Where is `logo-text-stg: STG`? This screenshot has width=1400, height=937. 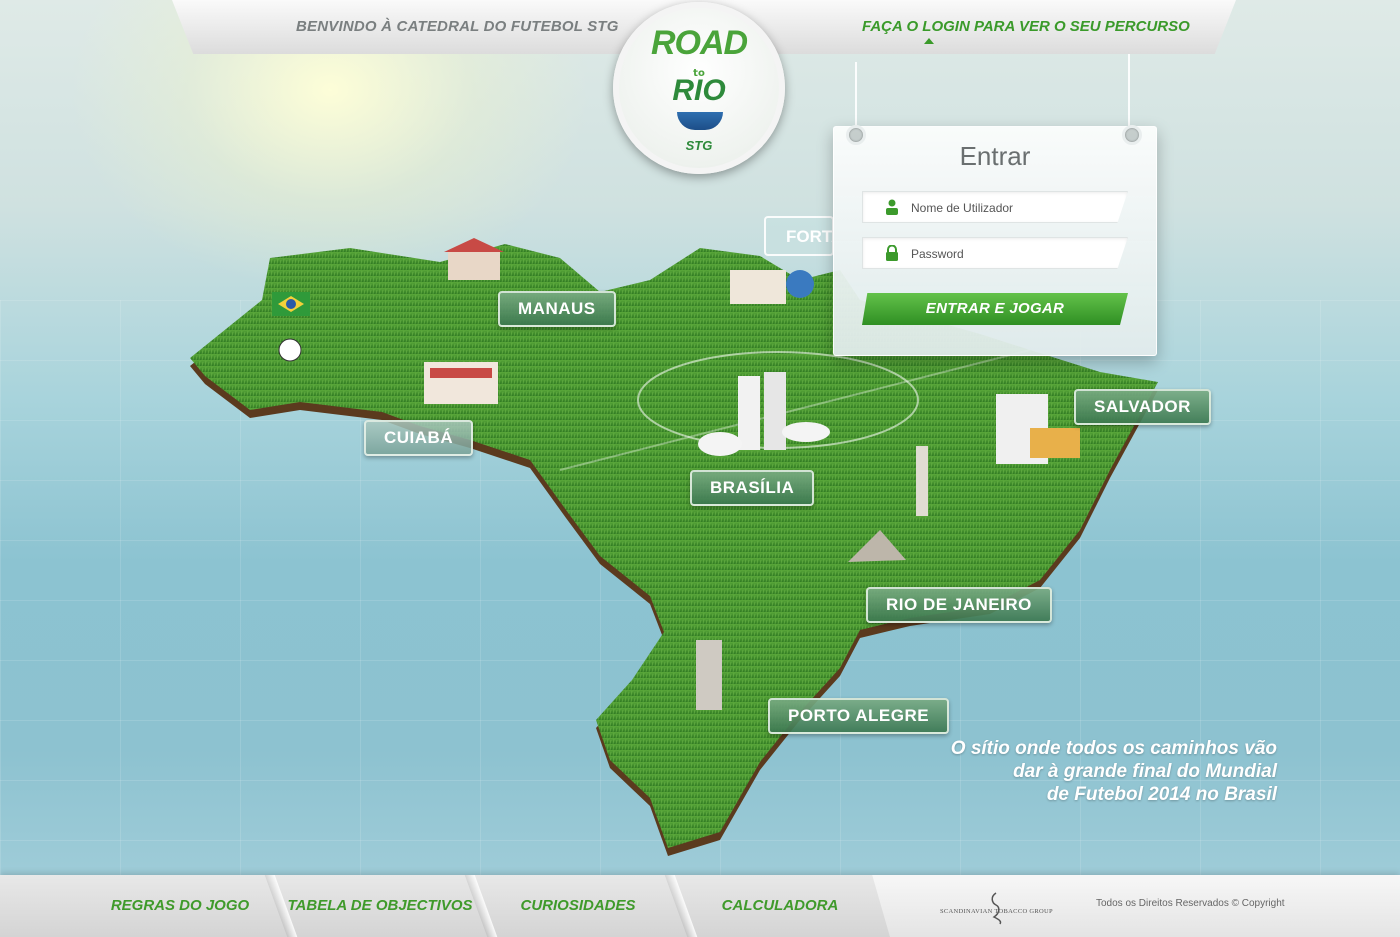 logo-text-stg: STG is located at coordinates (699, 145).